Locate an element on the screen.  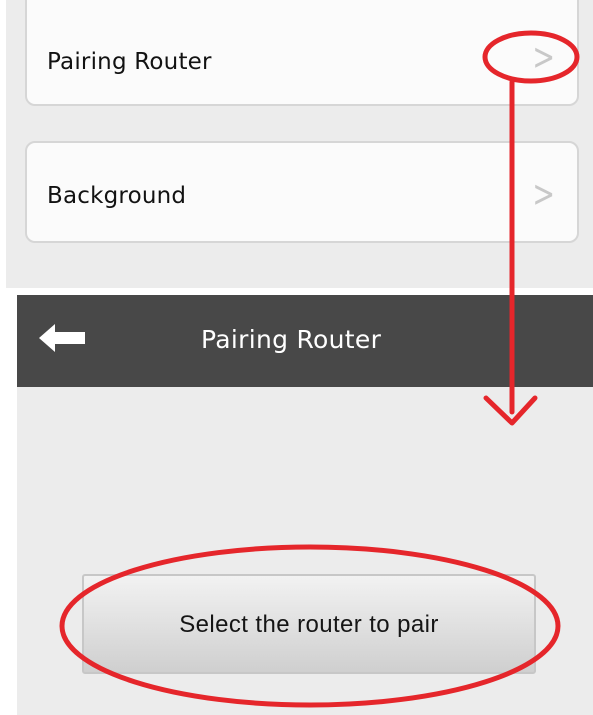
page-title: Pairing Router is located at coordinates (291, 339).